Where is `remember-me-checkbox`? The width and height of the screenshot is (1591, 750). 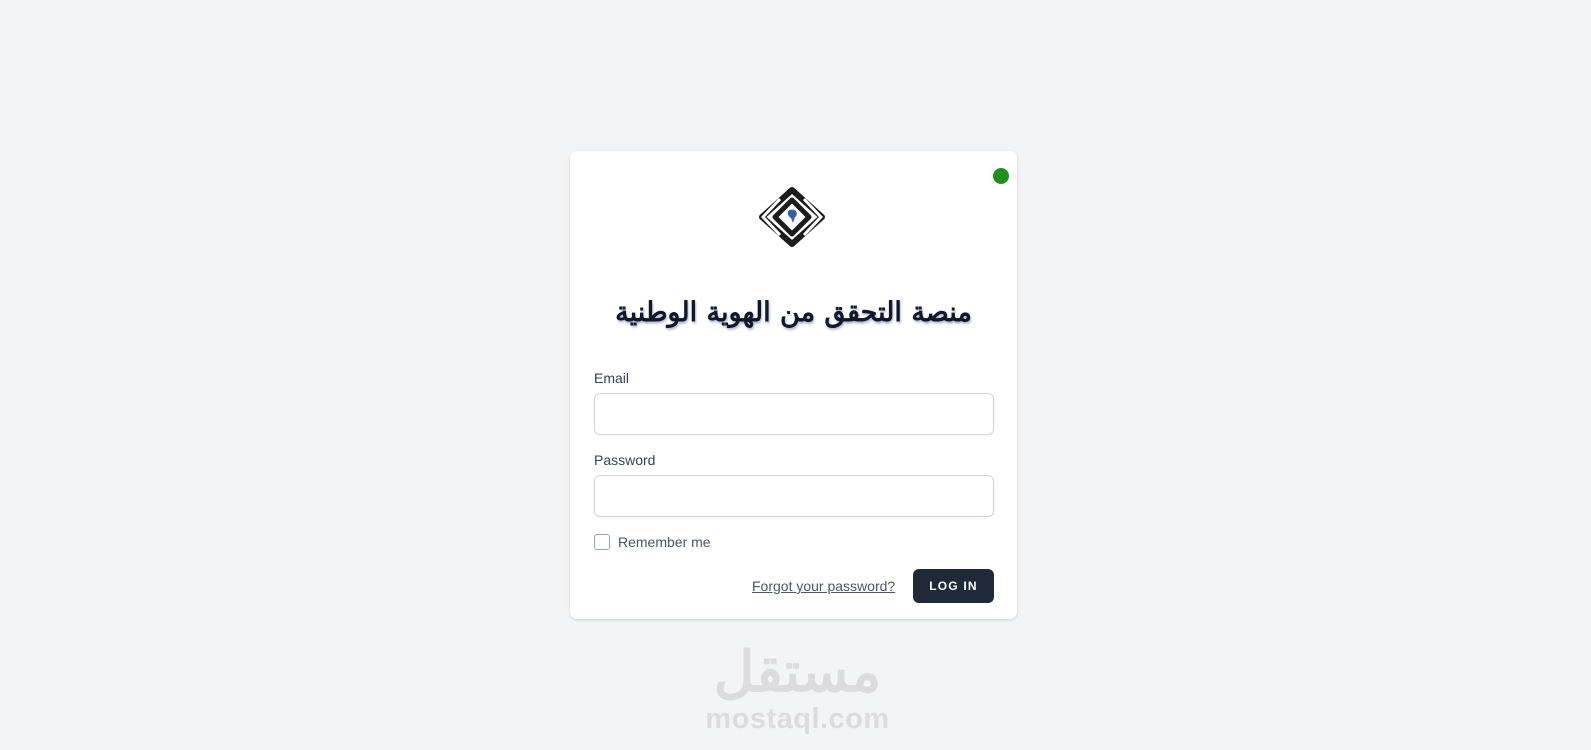 remember-me-checkbox is located at coordinates (602, 542).